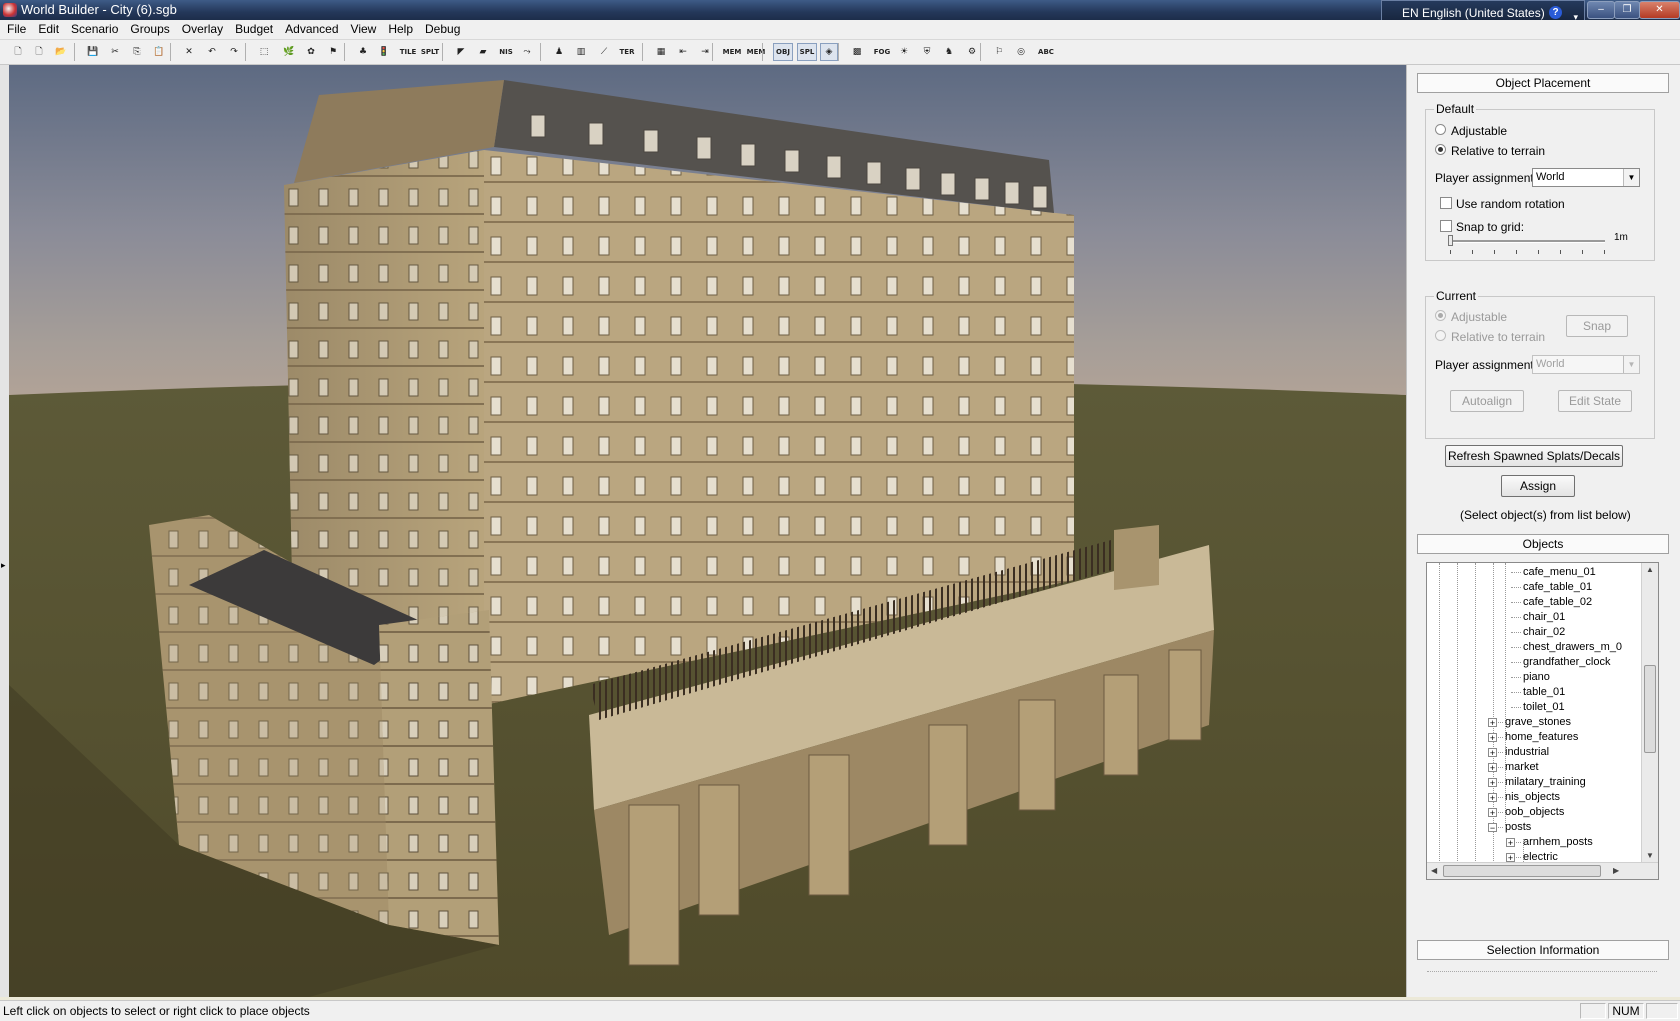  I want to click on mem-icon: MEM, so click(756, 52).